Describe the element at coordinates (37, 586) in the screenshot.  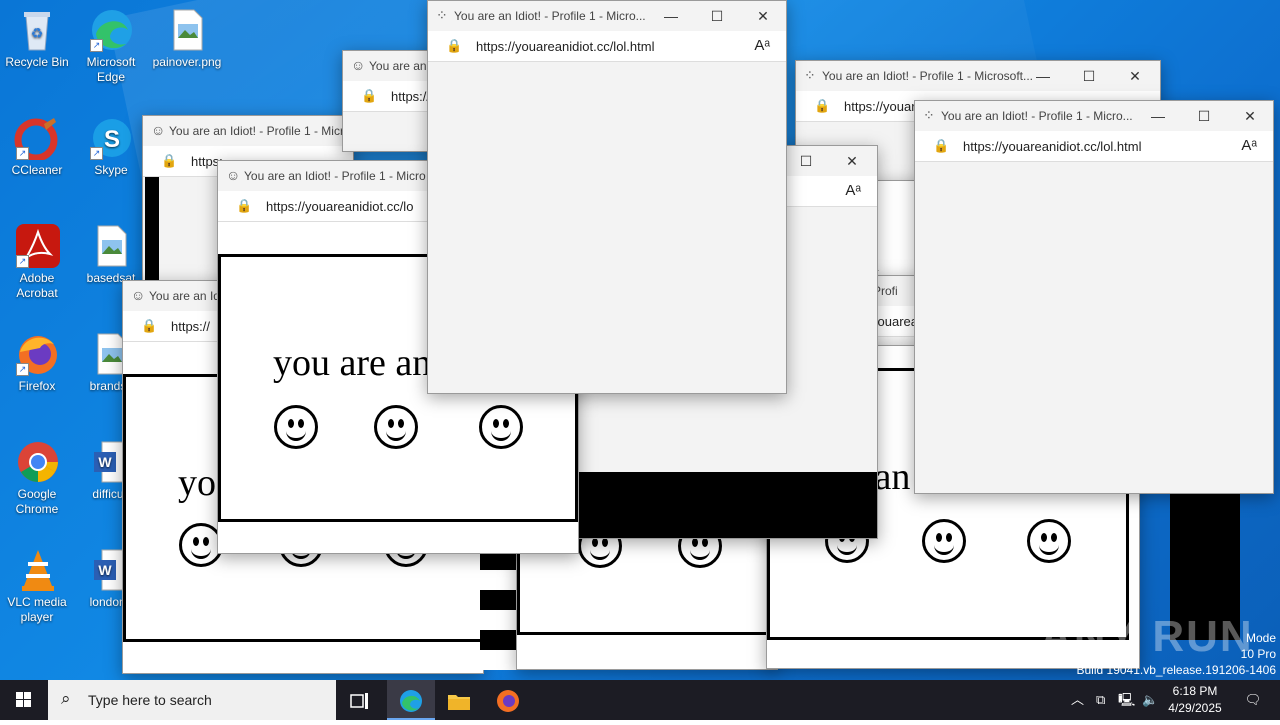
I see `desktop-icon-vlc: VLC media player` at that location.